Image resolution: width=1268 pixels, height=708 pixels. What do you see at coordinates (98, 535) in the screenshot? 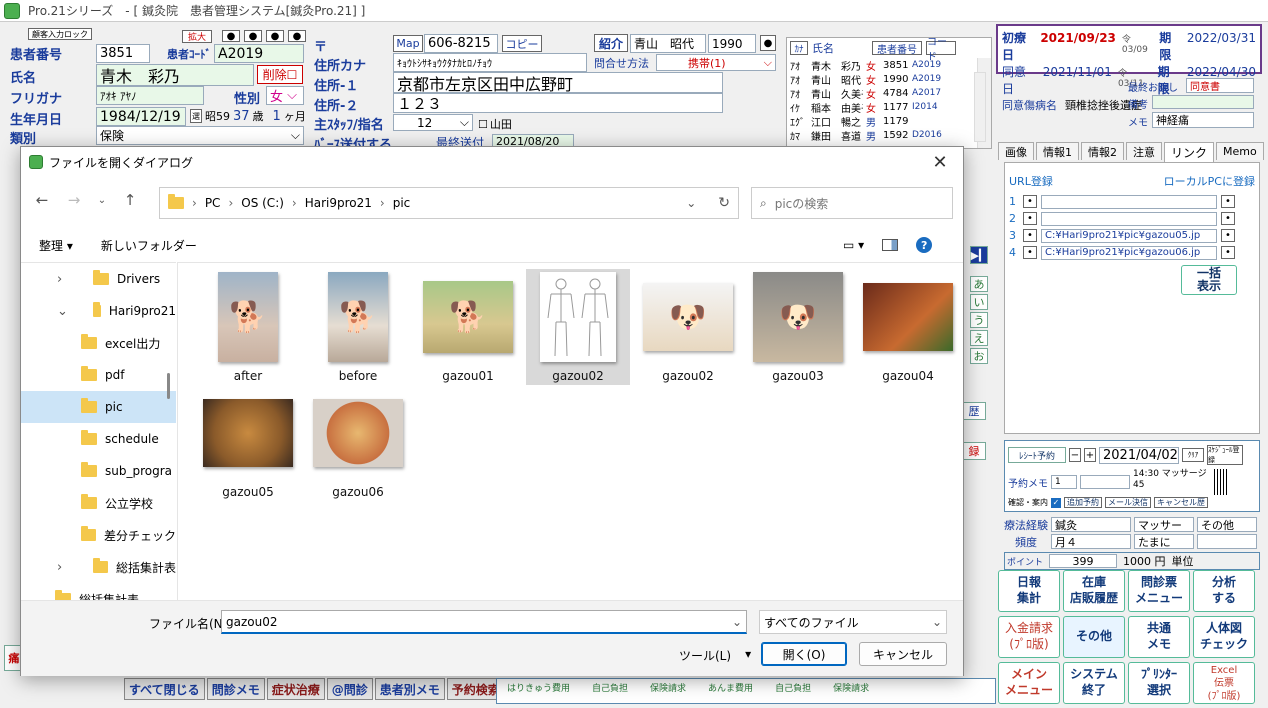
I see `tree-item: 差分チェック` at bounding box center [98, 535].